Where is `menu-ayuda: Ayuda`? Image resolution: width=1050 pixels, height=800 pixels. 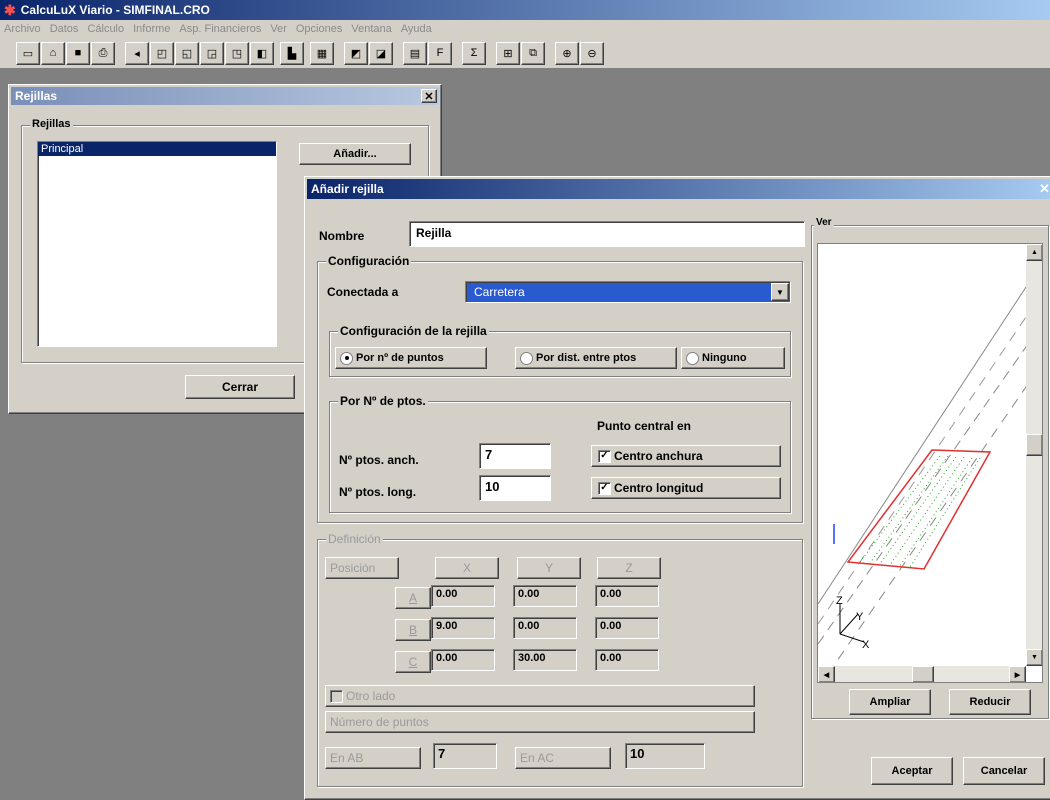
menu-ayuda: Ayuda is located at coordinates (416, 29).